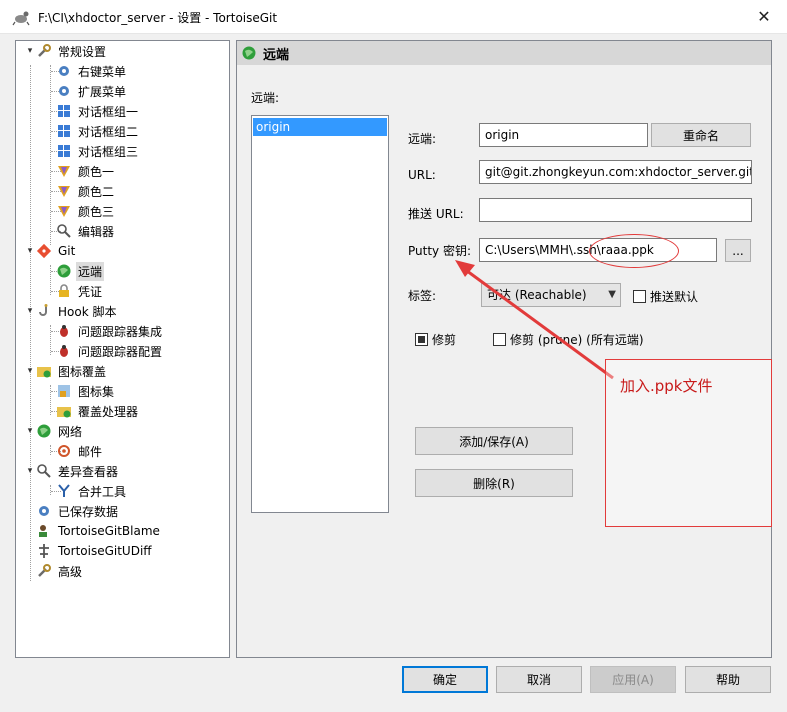 This screenshot has width=787, height=712. What do you see at coordinates (666, 386) in the screenshot?
I see `annotation-note-text: 加入.ppk文件` at bounding box center [666, 386].